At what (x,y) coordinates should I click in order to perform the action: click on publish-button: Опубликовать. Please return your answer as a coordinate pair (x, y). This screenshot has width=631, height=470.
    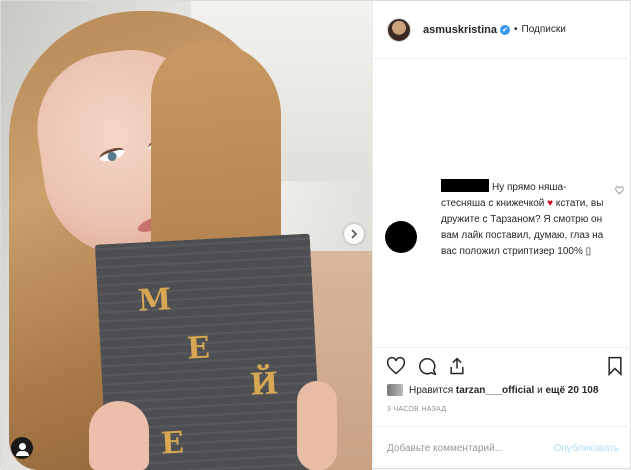
    Looking at the image, I should click on (586, 448).